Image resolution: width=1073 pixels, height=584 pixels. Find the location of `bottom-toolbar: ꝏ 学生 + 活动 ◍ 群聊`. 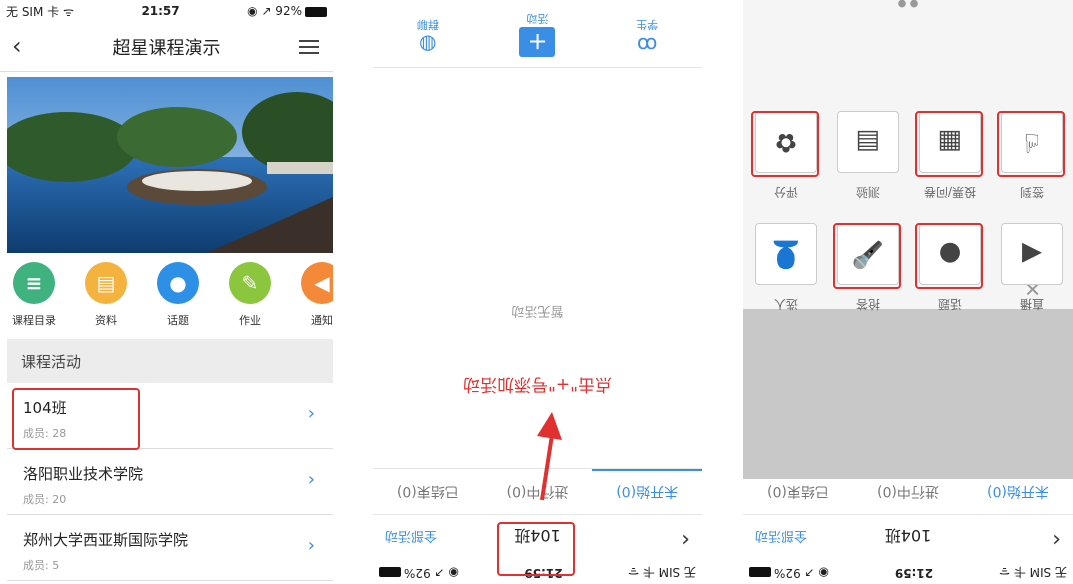

bottom-toolbar: ꝏ 学生 + 活动 ◍ 群聊 is located at coordinates (537, 34).